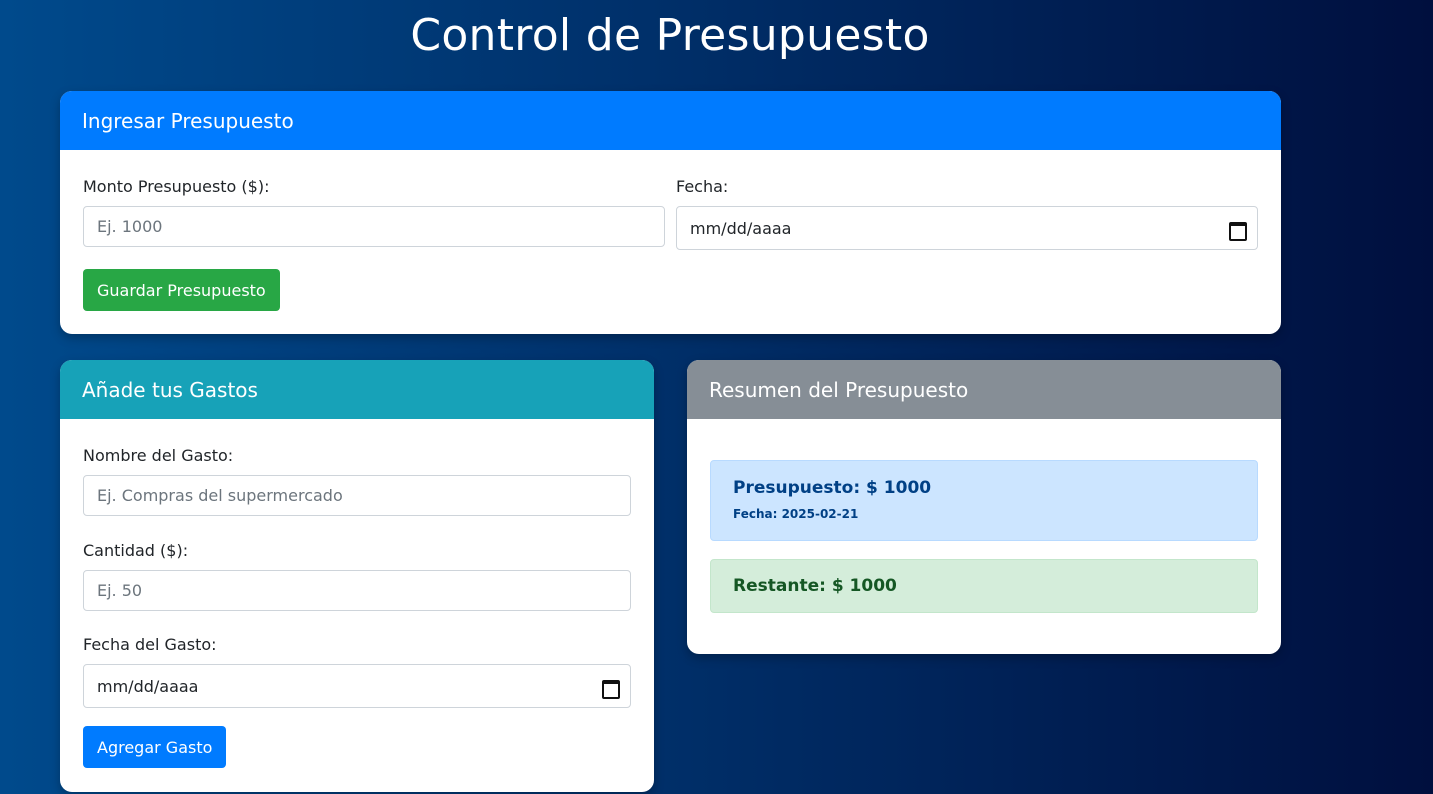 The image size is (1433, 794). What do you see at coordinates (832, 488) in the screenshot?
I see `budget-amount-text: Presupuesto: $ 1000` at bounding box center [832, 488].